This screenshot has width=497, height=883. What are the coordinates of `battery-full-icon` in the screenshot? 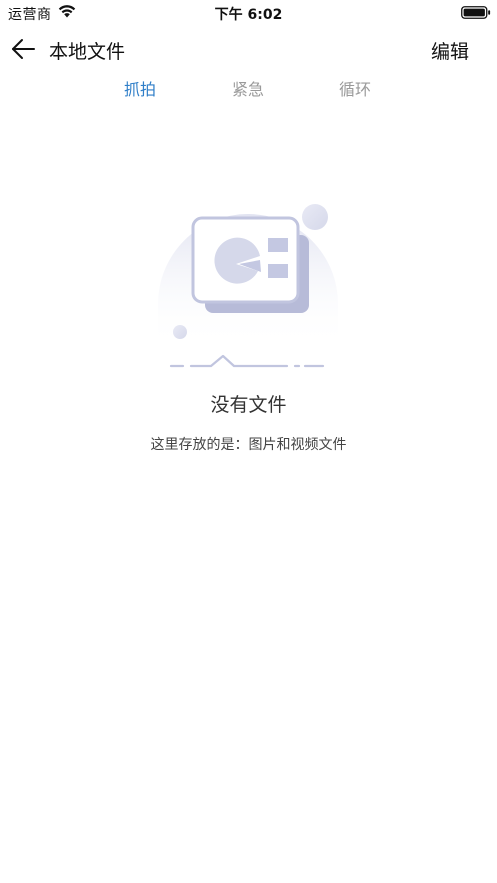 It's located at (476, 12).